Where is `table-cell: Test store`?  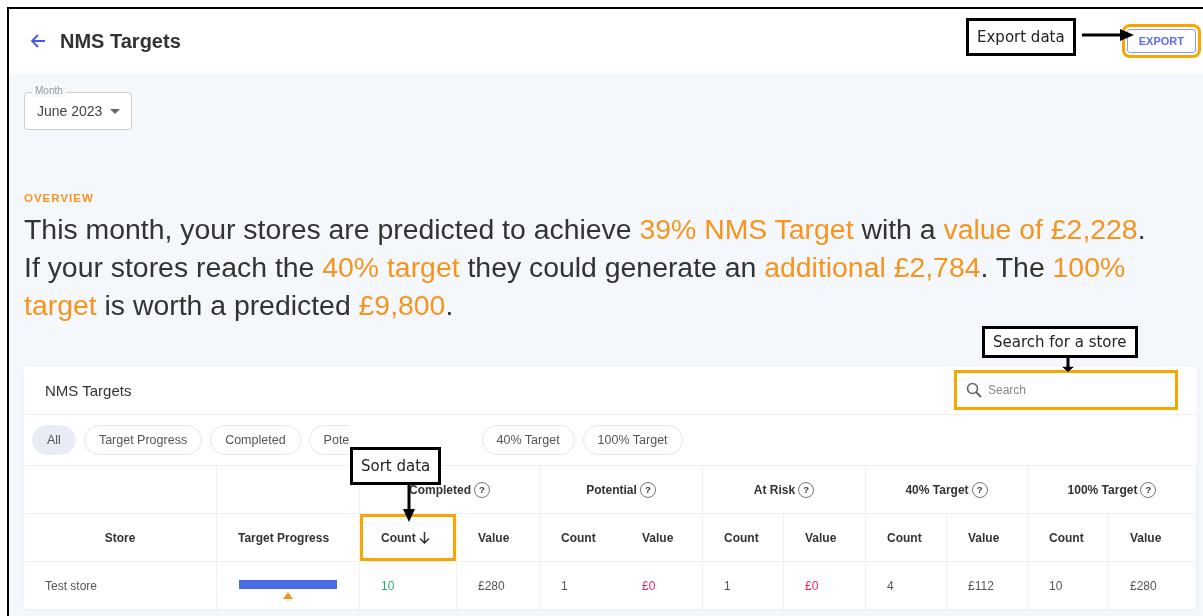 table-cell: Test store is located at coordinates (120, 586).